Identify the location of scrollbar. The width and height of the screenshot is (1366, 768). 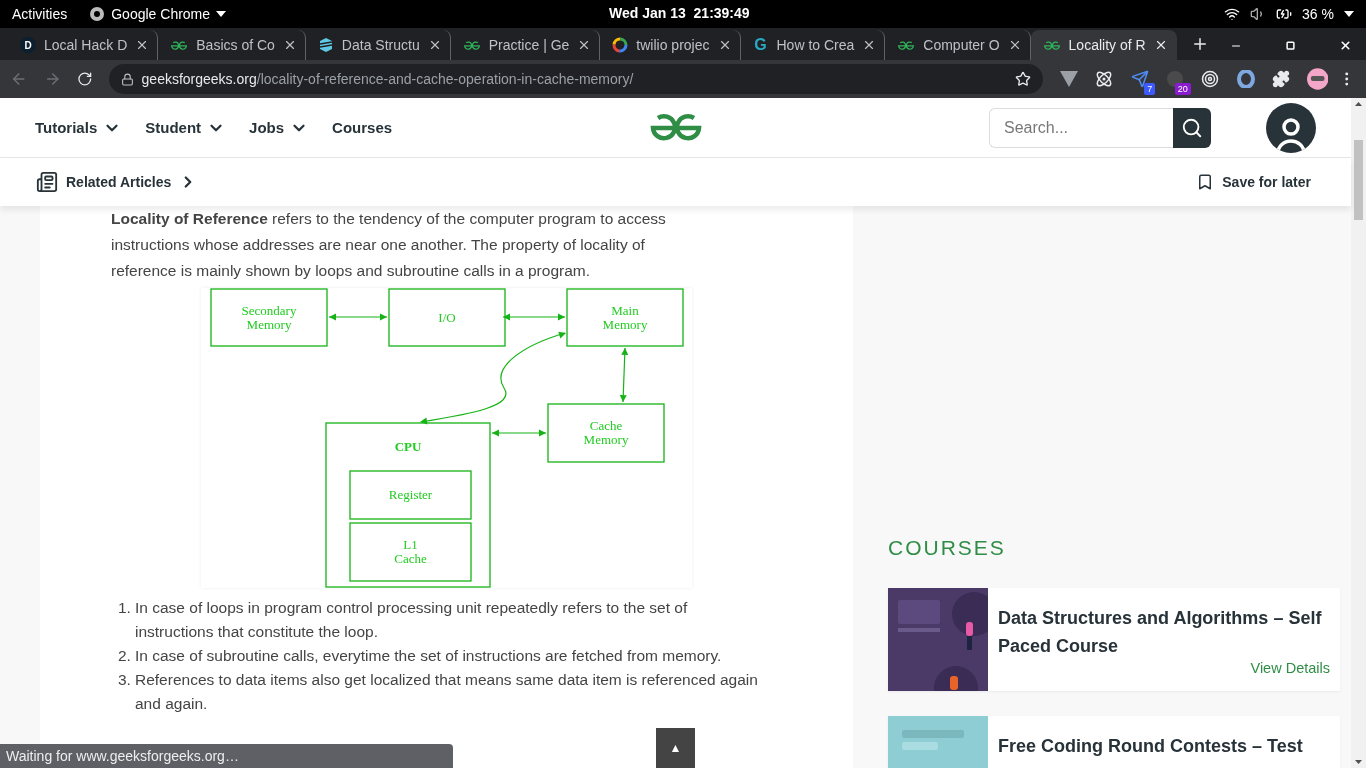
(1358, 433).